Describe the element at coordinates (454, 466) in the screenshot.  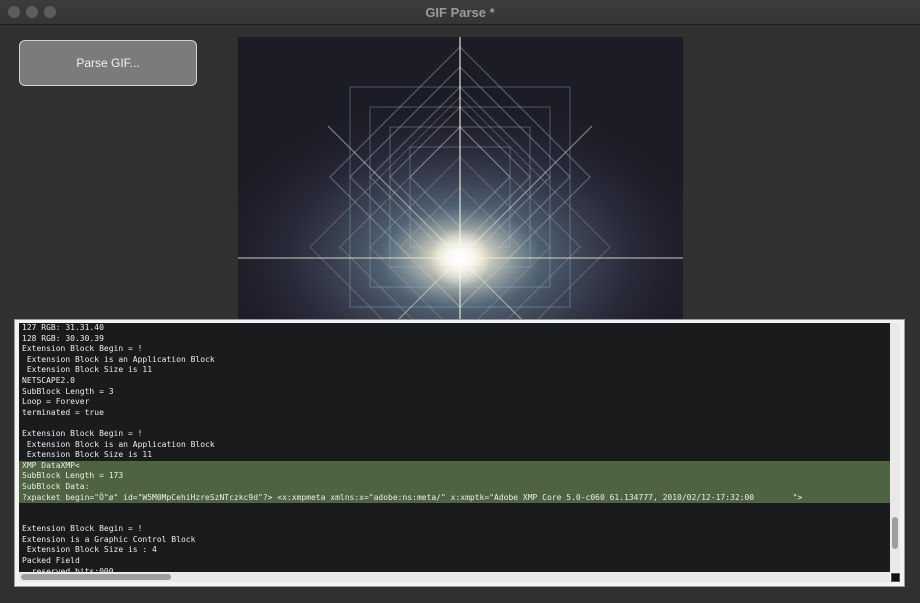
I see `log-line: XMP DataXMP<` at that location.